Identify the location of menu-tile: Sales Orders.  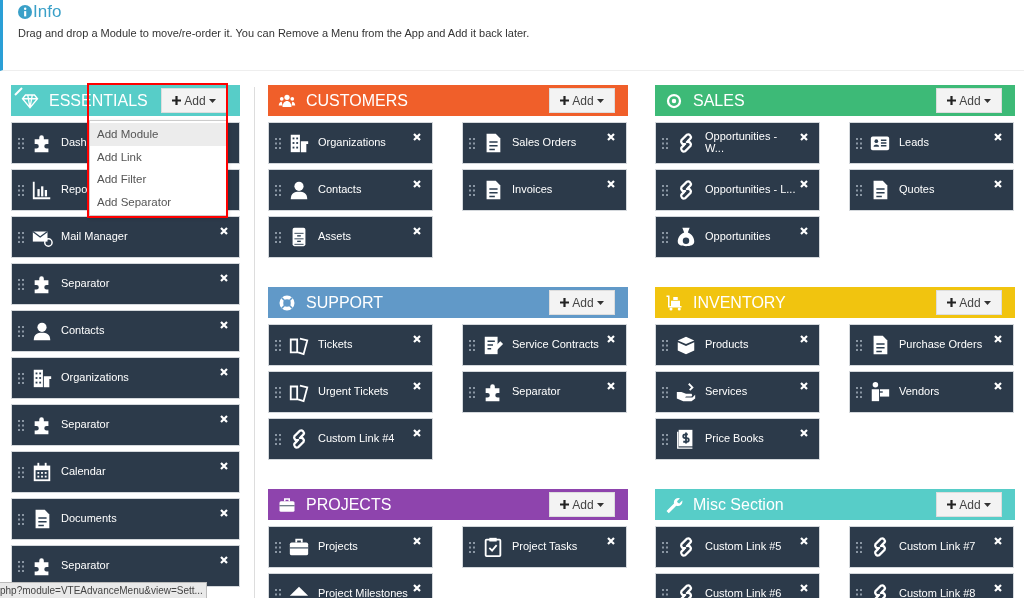
(544, 143).